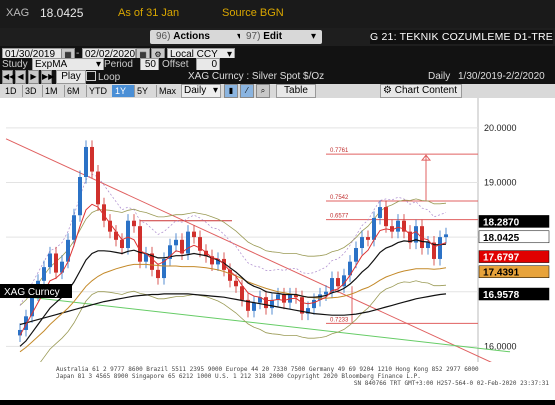 Image resolution: width=555 pixels, height=405 pixels. Describe the element at coordinates (163, 36) in the screenshot. I see `actions-number: 96)` at that location.